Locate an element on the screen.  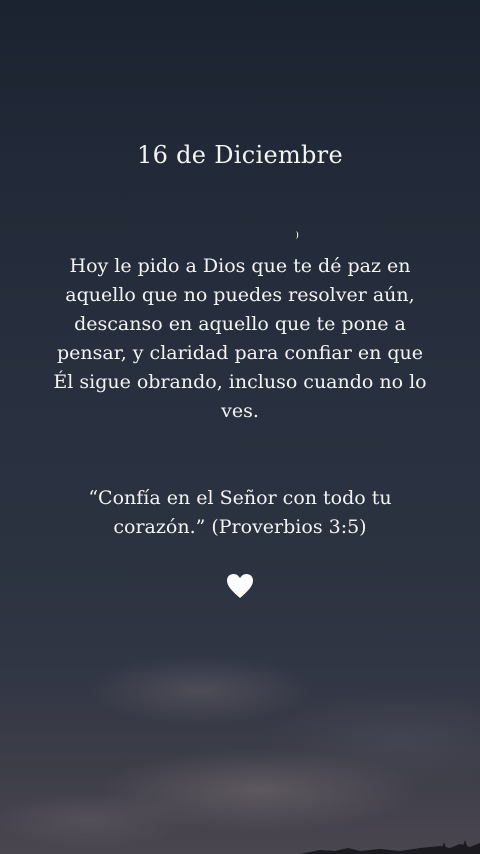
tree-silhouette is located at coordinates (390, 847).